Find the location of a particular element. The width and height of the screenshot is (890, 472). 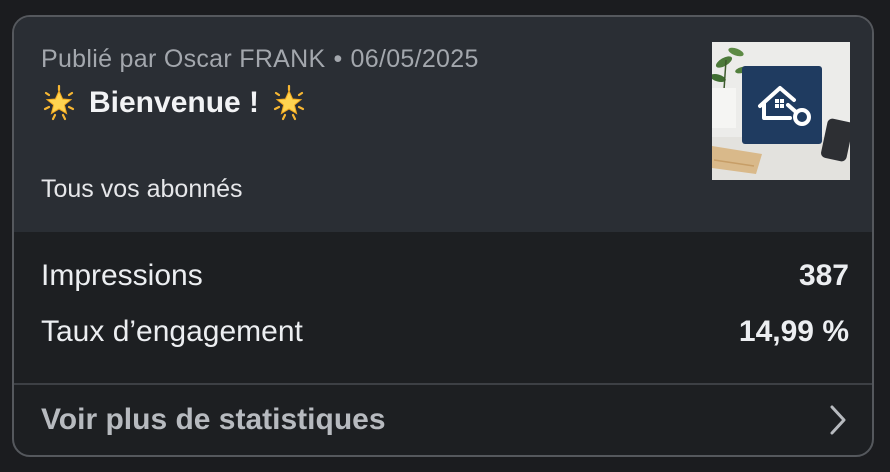

engagement-row: Taux d’engagement 14,99 % is located at coordinates (445, 332).